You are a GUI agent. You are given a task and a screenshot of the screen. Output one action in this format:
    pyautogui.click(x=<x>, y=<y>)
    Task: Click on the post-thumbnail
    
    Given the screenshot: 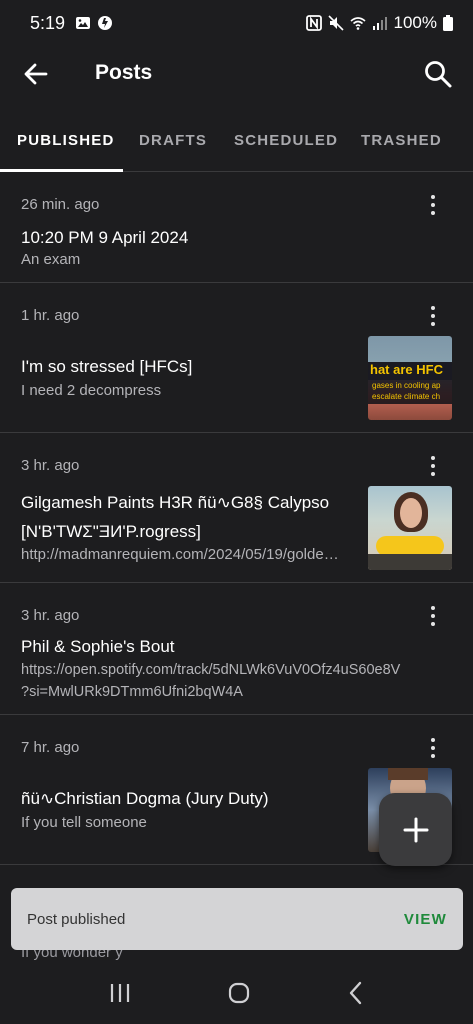 What is the action you would take?
    pyautogui.click(x=410, y=528)
    